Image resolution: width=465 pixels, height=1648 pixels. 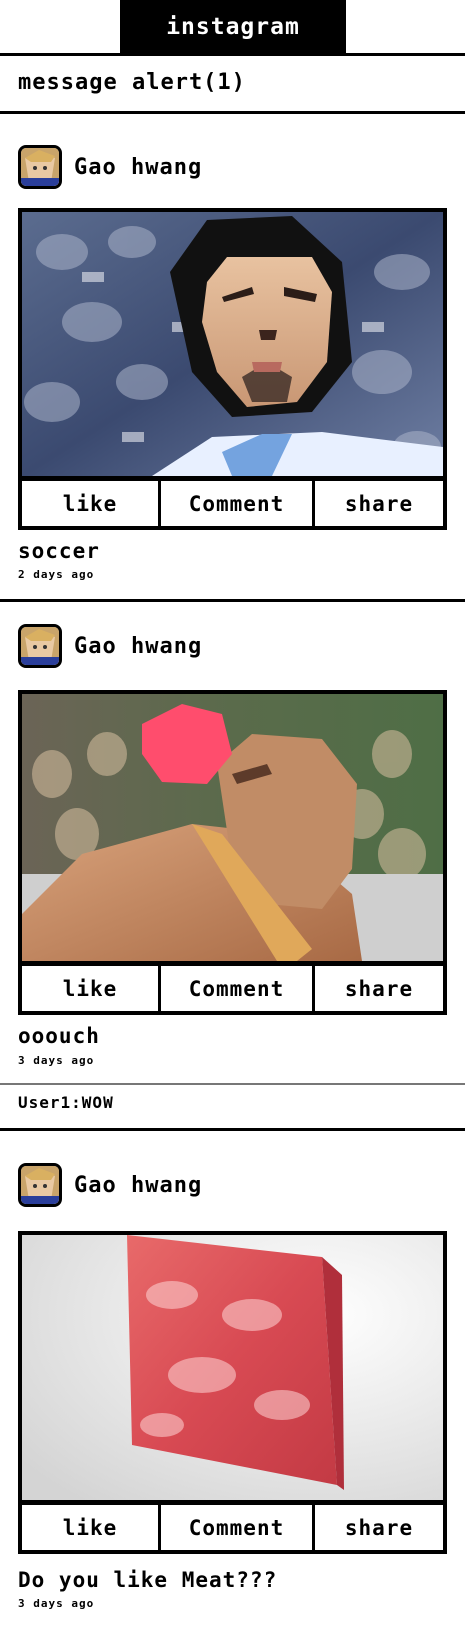 I want to click on top-bar: instagram, so click(x=232, y=28).